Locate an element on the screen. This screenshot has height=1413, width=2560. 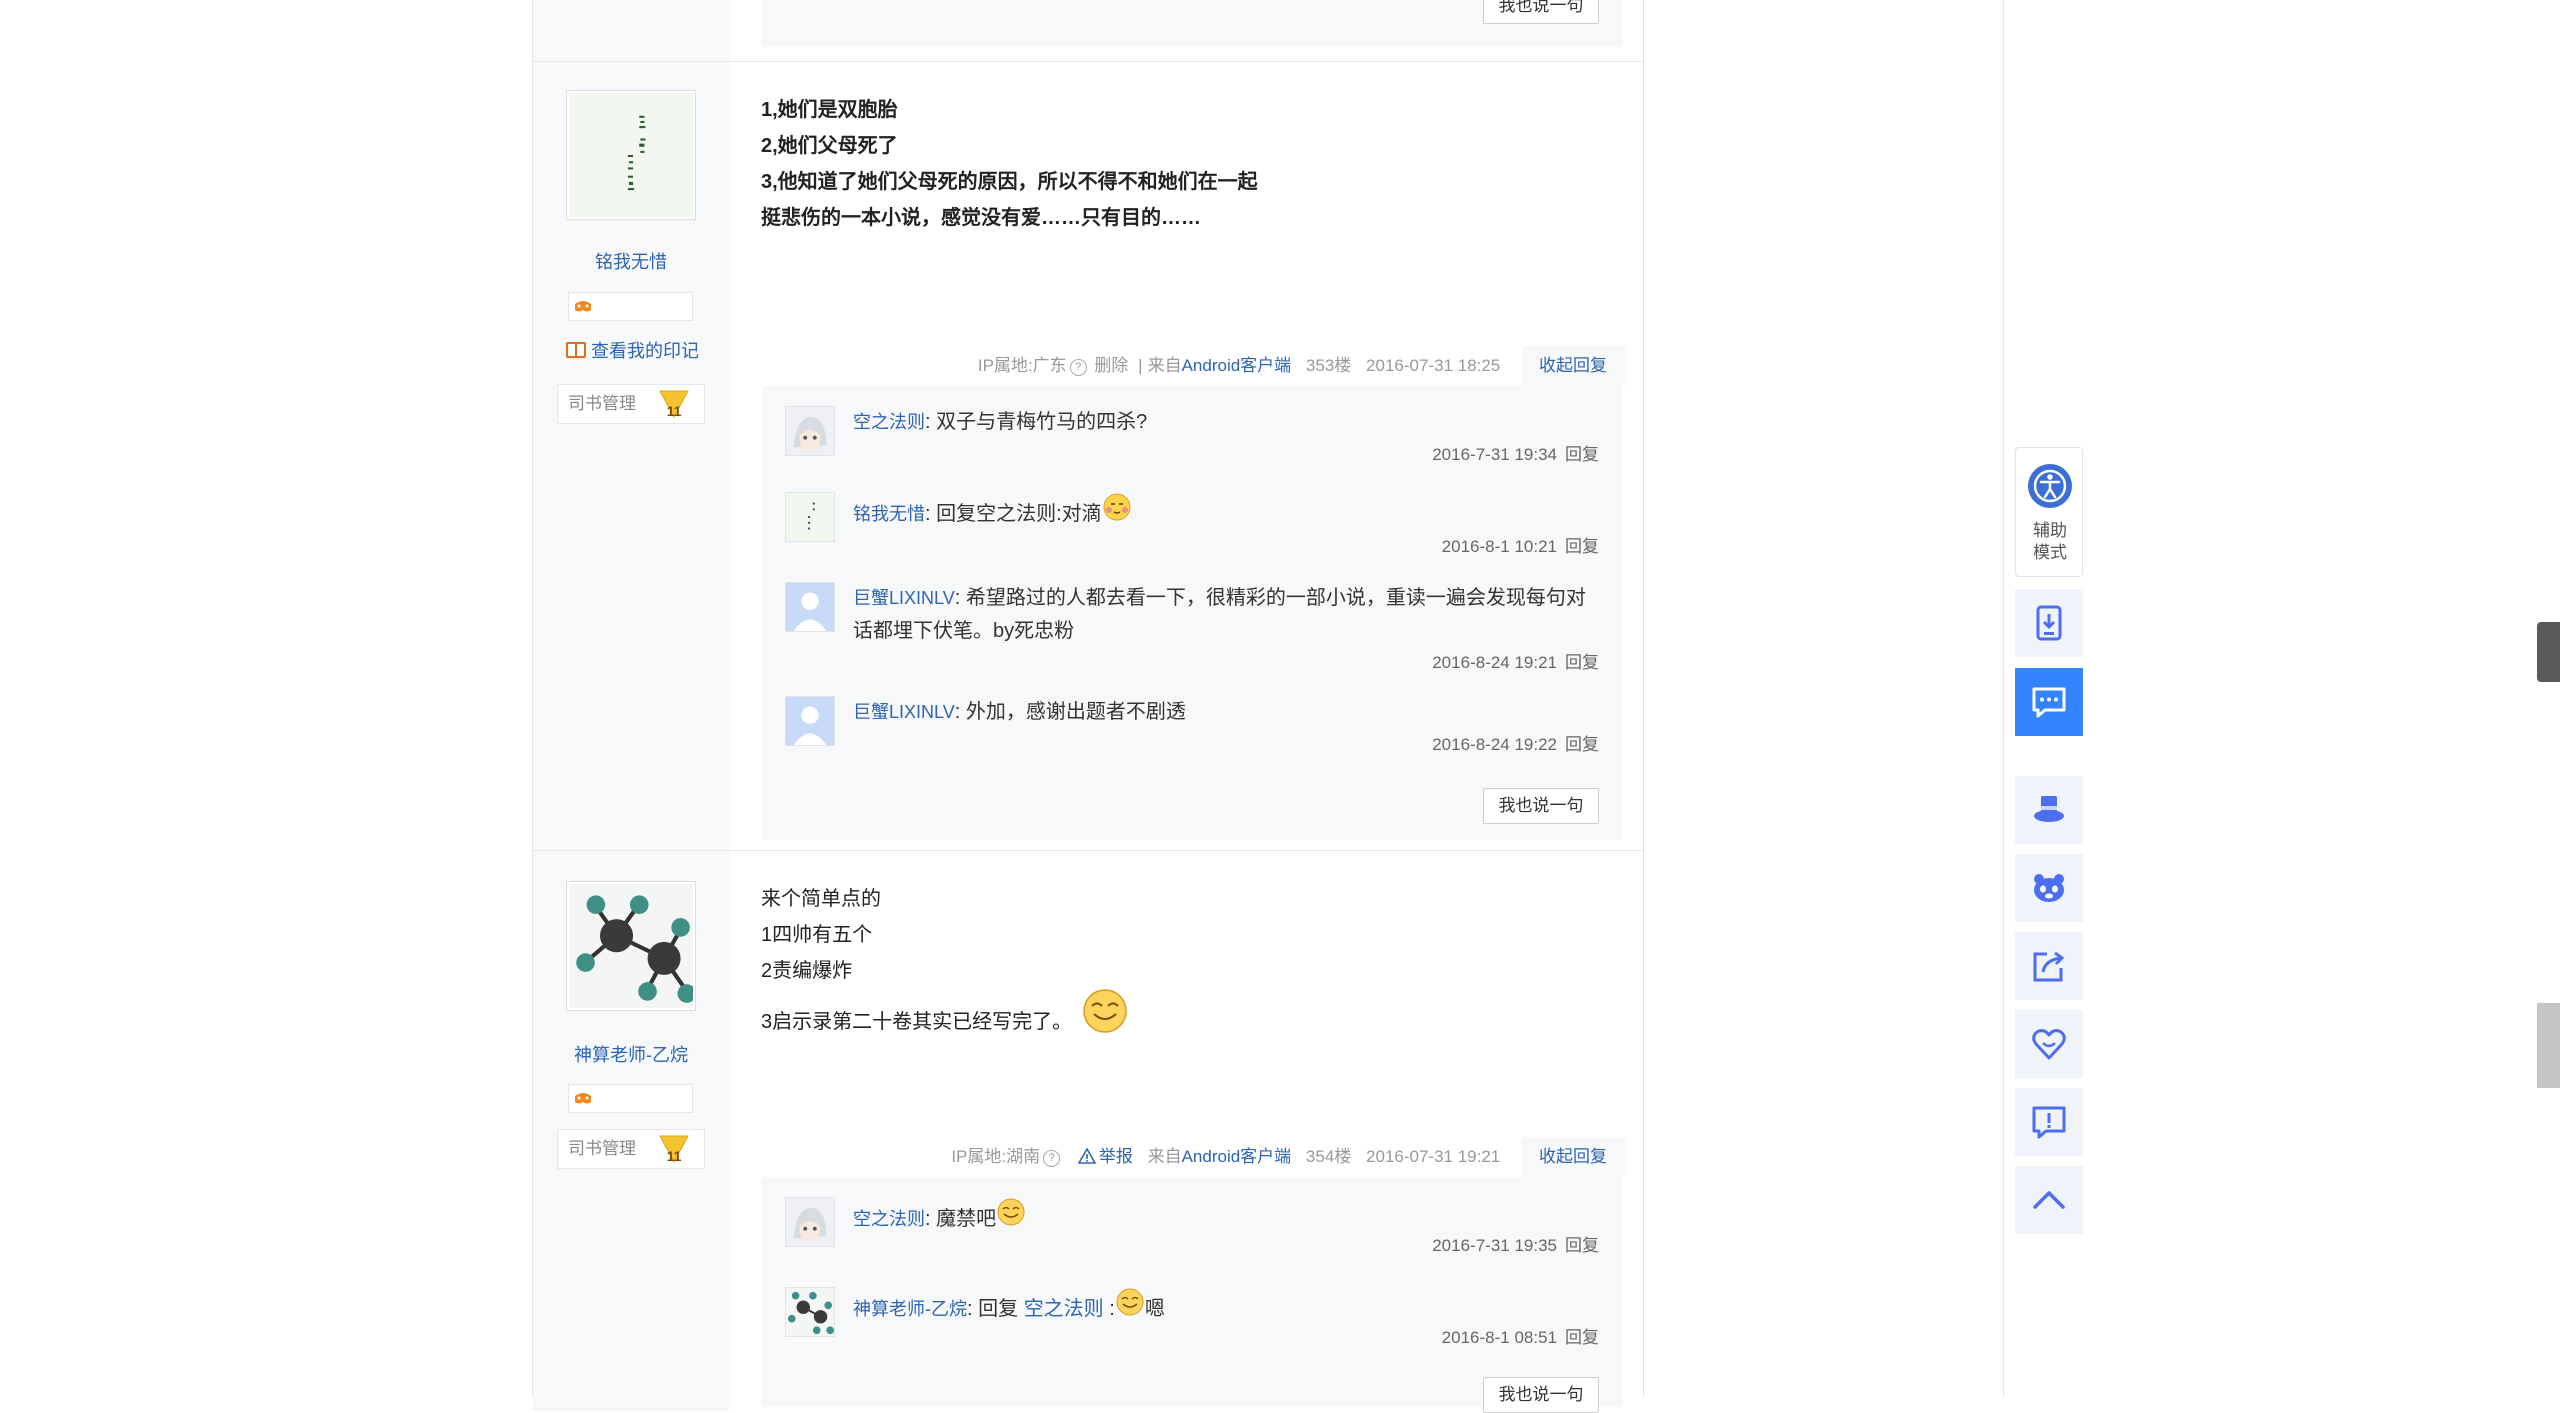
avatar-image is located at coordinates (810, 517).